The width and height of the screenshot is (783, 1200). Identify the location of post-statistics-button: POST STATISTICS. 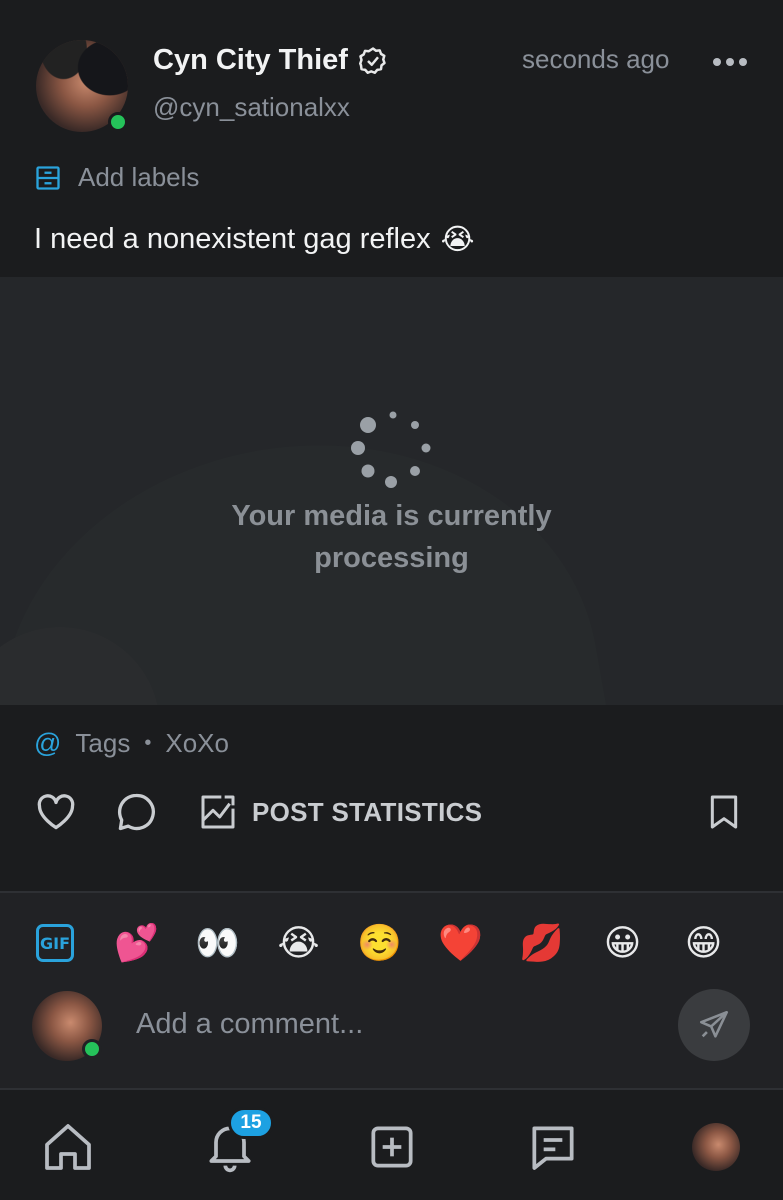
(340, 812).